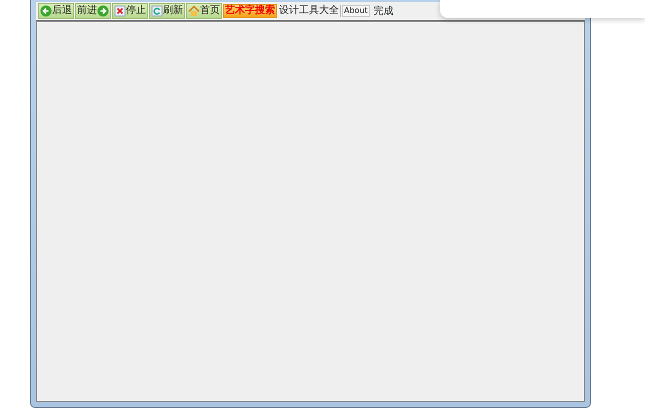  What do you see at coordinates (204, 11) in the screenshot?
I see `home-button: 首页` at bounding box center [204, 11].